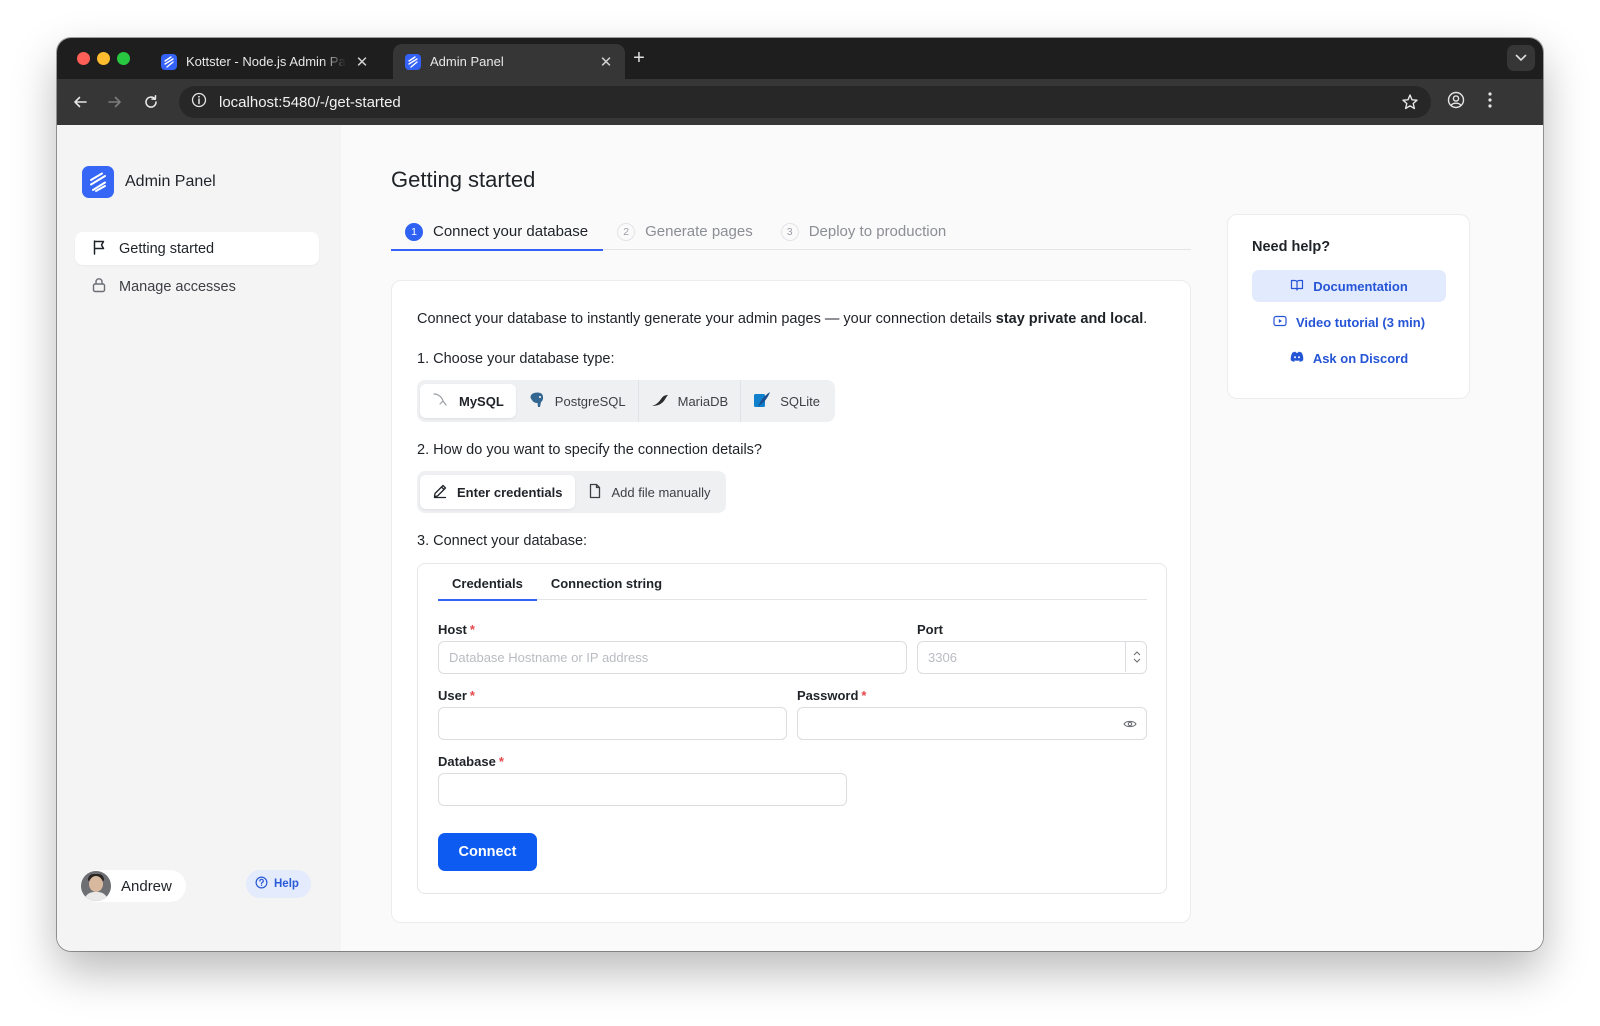 This screenshot has height=1026, width=1600. I want to click on browser-tab-kottster: Kottster - Node.js Admin Panel ✕, so click(265, 61).